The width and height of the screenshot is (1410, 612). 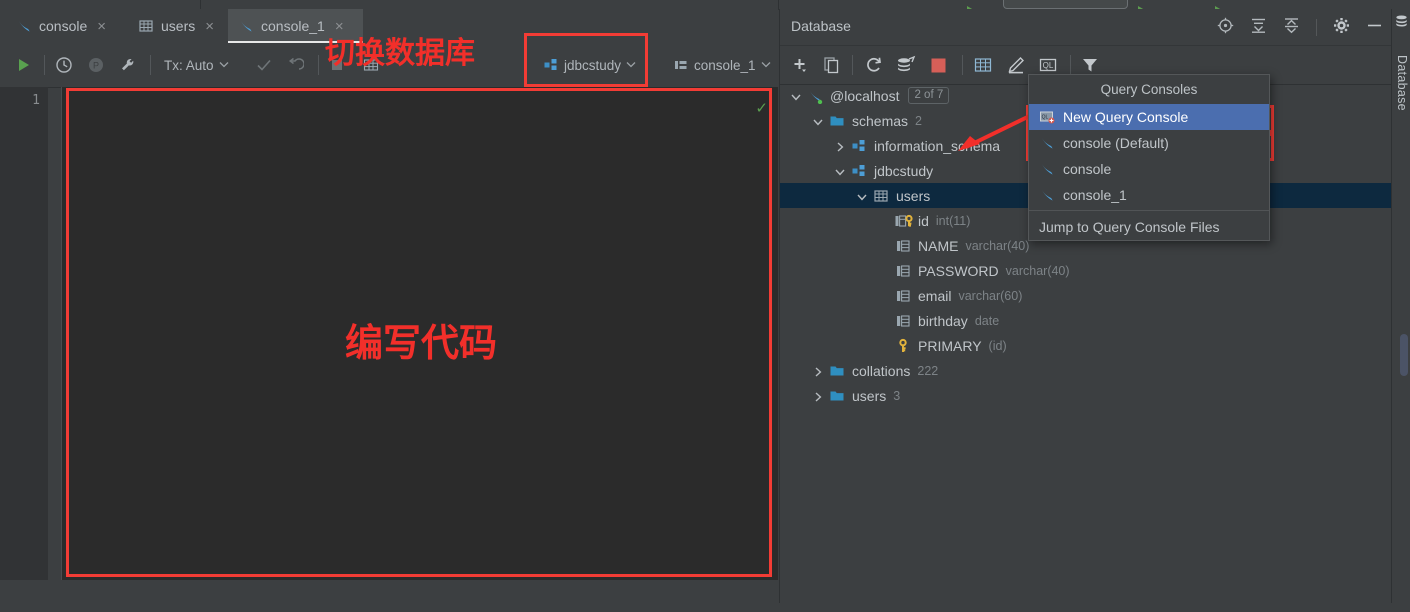 What do you see at coordinates (1090, 65) in the screenshot?
I see `filter-icon` at bounding box center [1090, 65].